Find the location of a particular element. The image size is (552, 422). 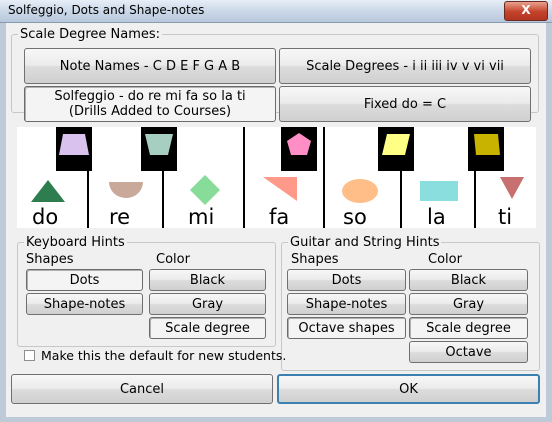

guitar-shape-notes-button: Shape-notes is located at coordinates (346, 304).